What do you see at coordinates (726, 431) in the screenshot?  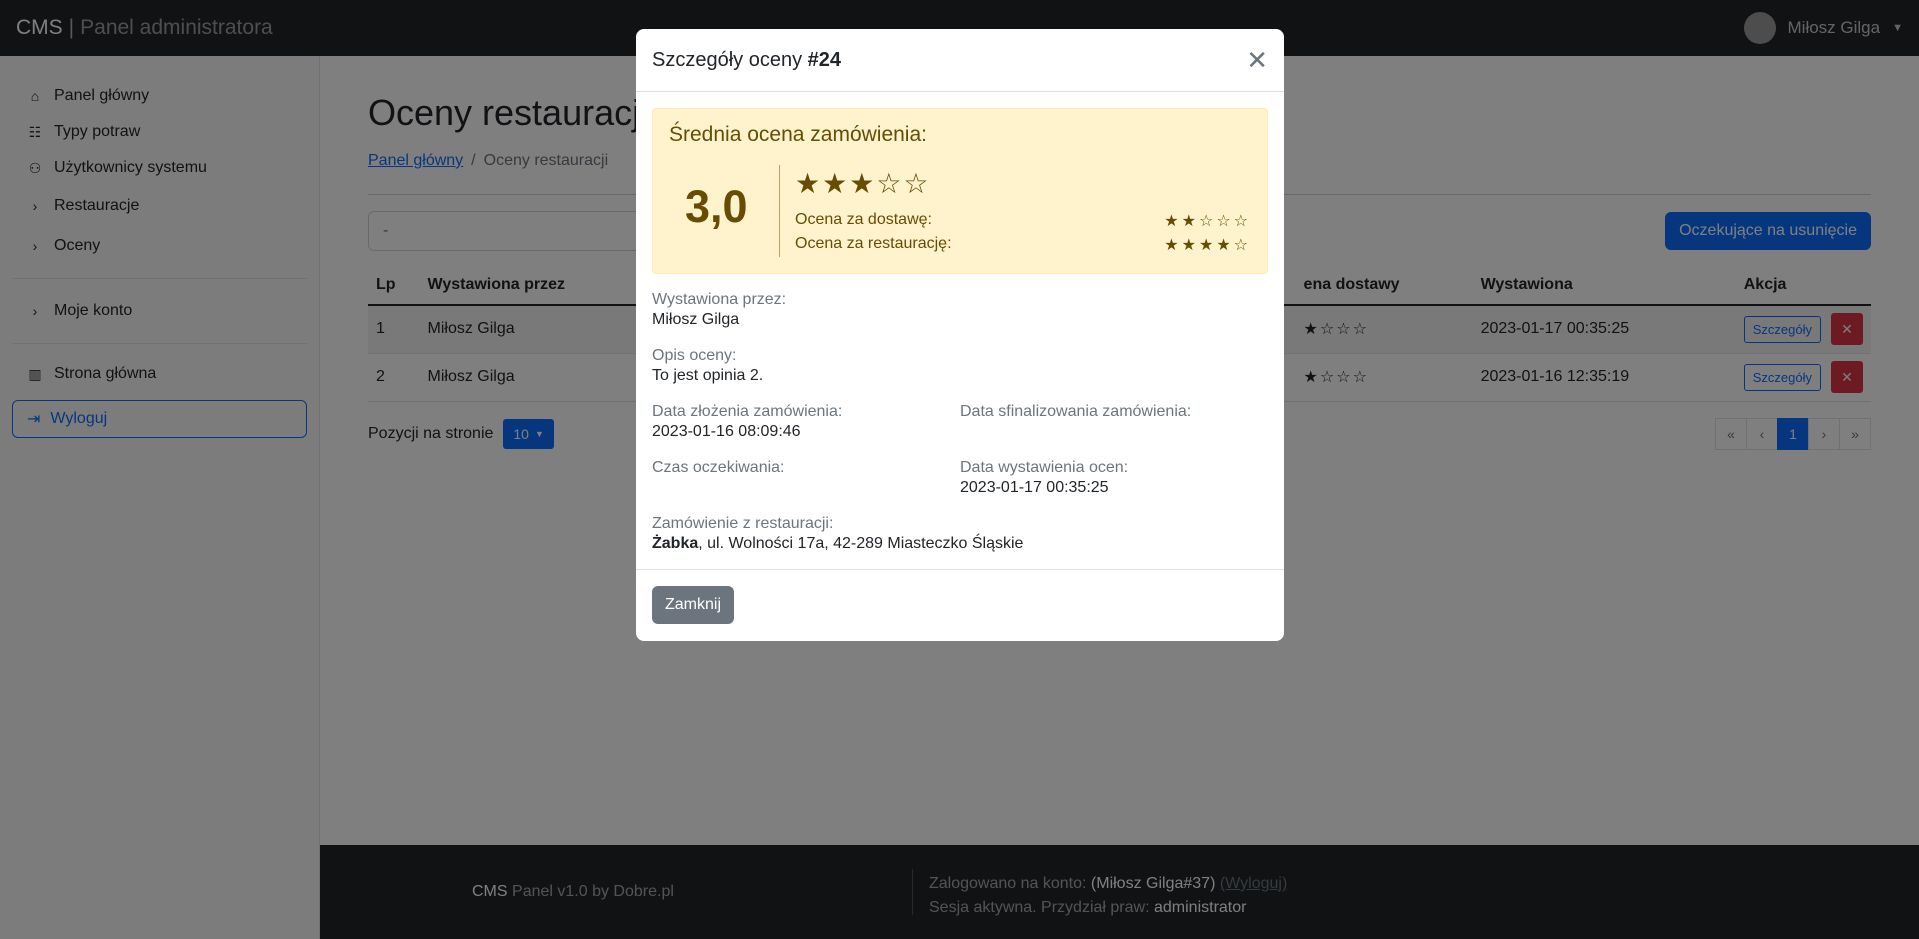 I see `order-date-value: 2023-01-16 08:09:46` at bounding box center [726, 431].